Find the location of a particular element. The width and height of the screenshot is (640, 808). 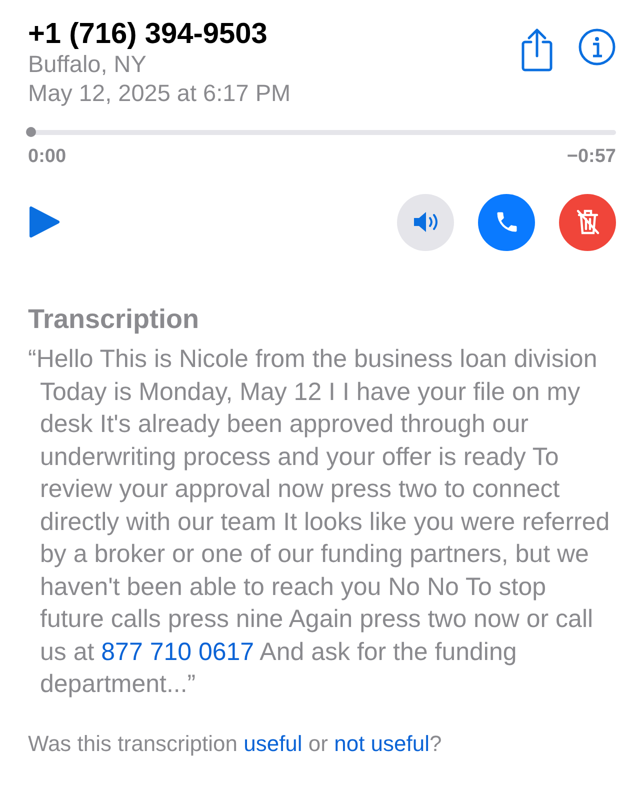

section-heading: Transcription is located at coordinates (114, 319).